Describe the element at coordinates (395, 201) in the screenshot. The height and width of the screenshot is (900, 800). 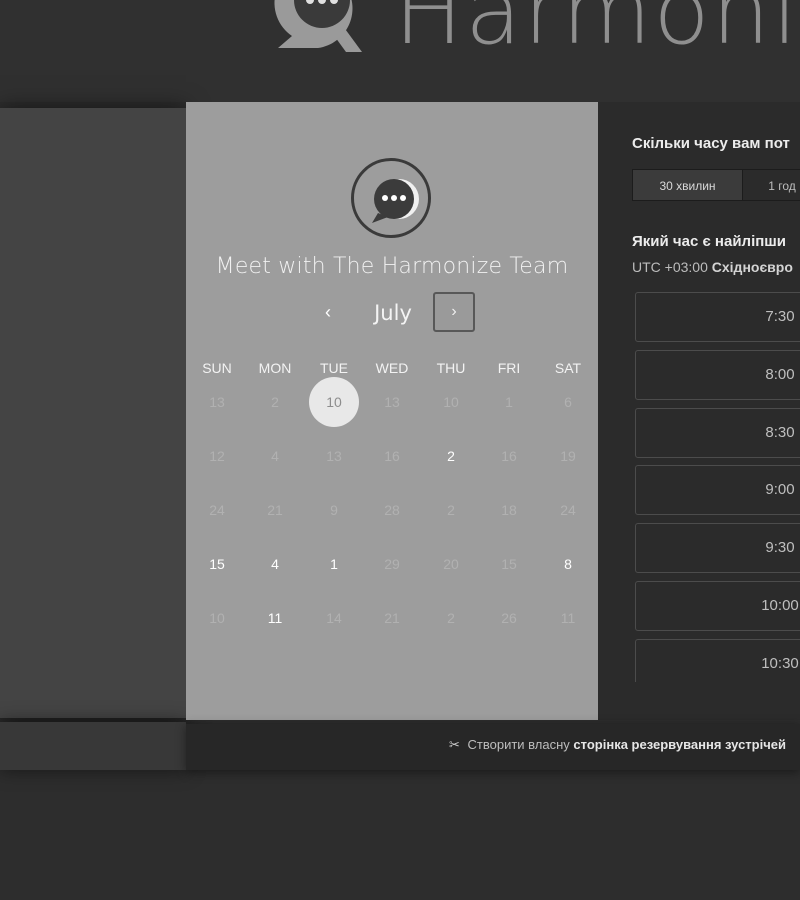
I see `chat-bubble-icon` at that location.